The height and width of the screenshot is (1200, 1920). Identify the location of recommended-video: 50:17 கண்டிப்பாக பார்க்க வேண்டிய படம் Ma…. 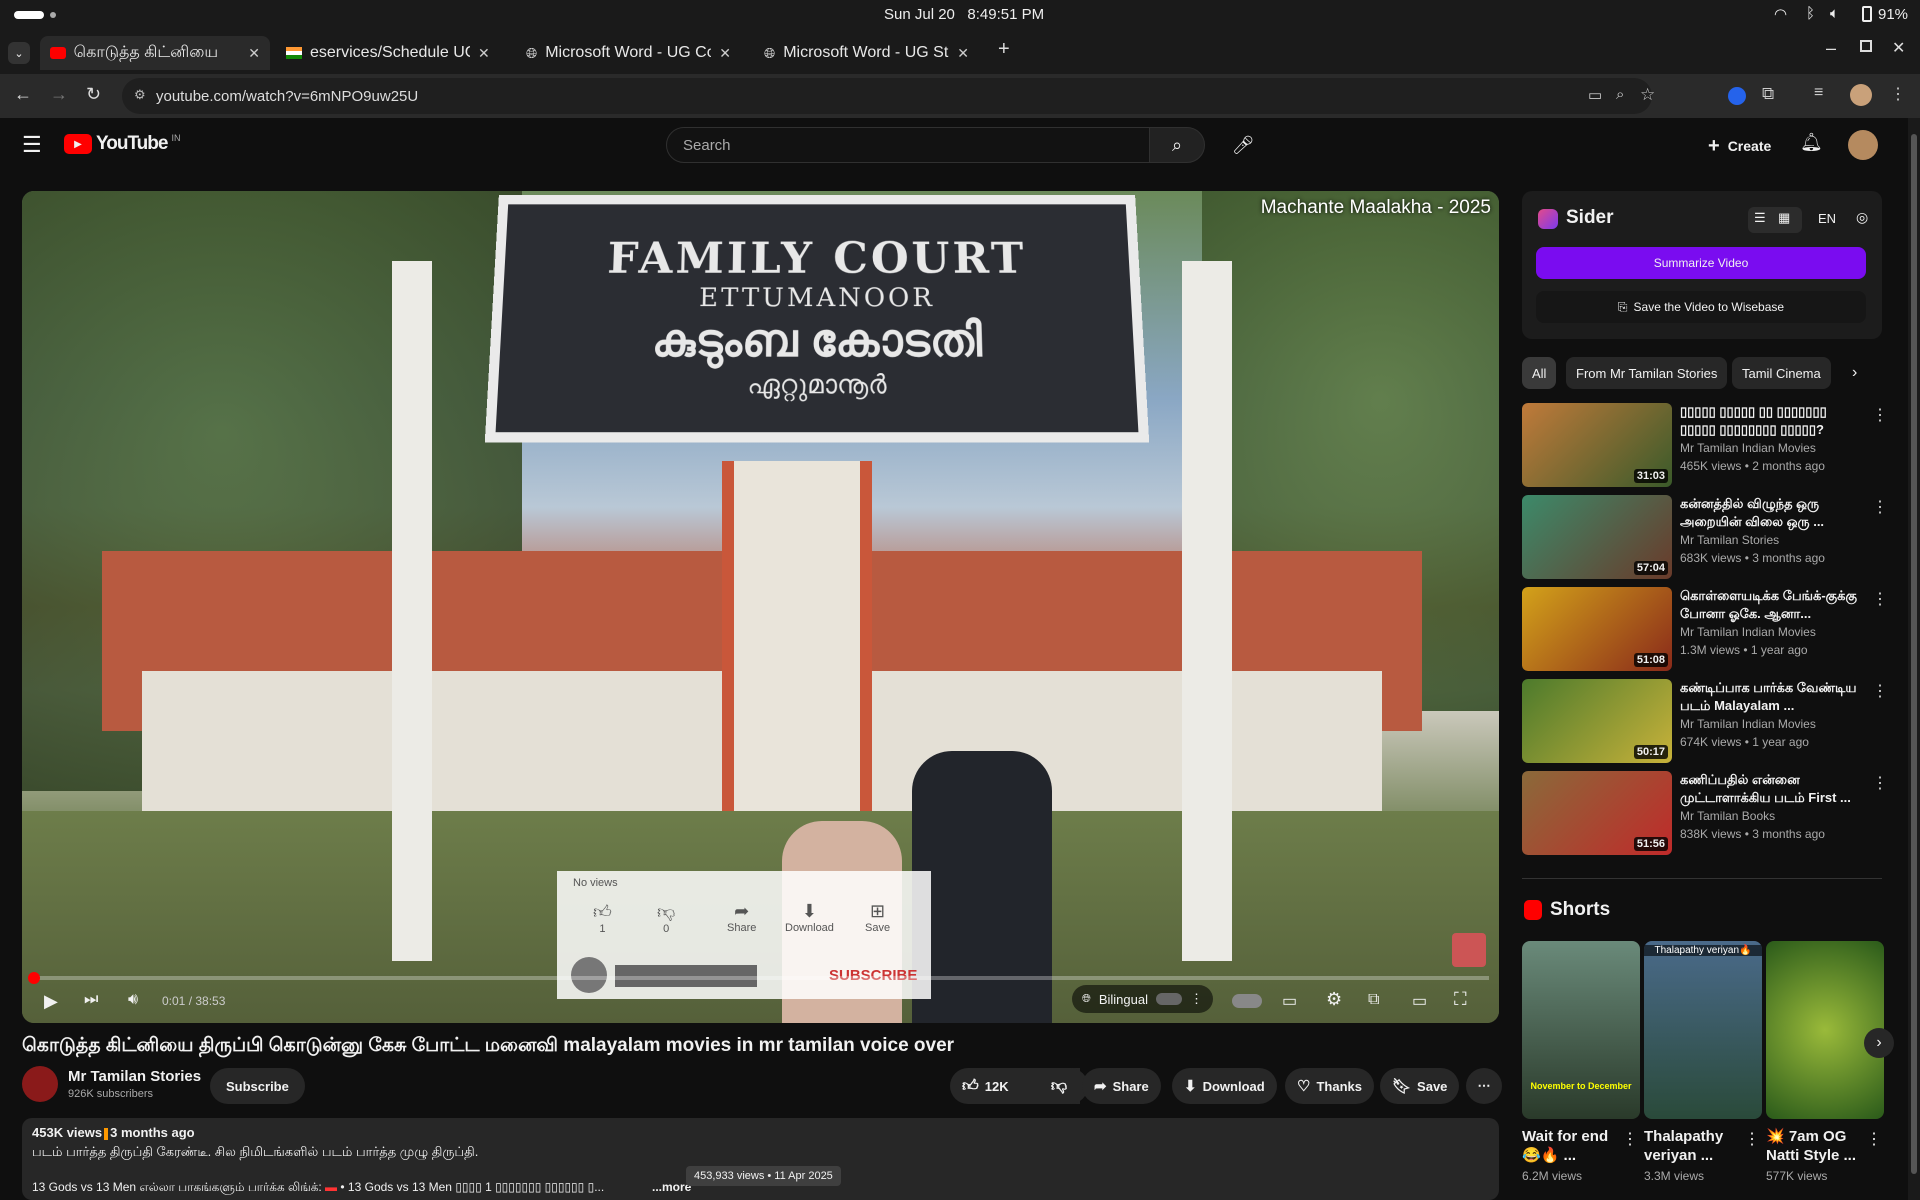
(1707, 722).